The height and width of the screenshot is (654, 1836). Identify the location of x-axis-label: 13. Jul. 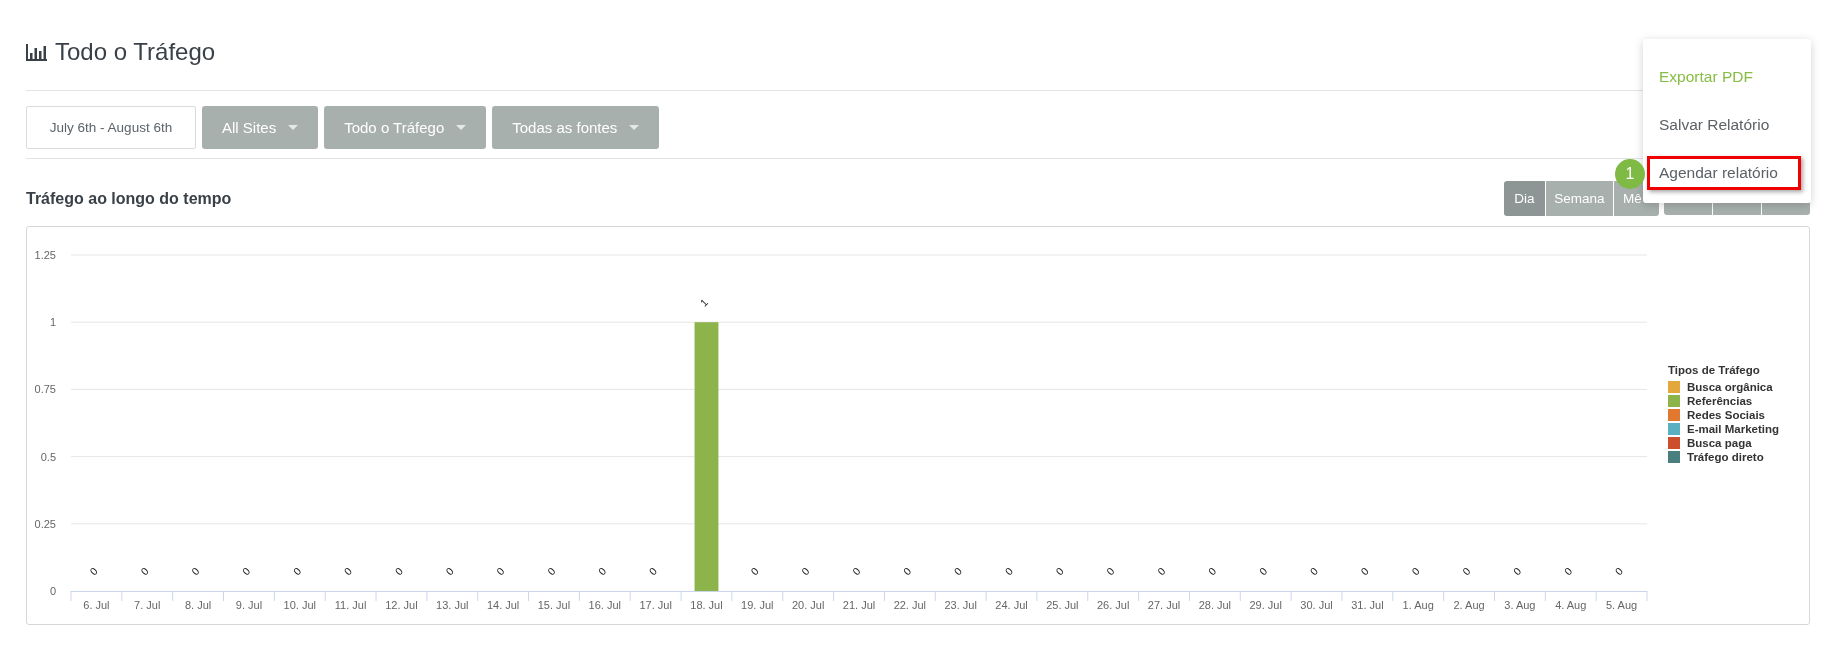
(452, 605).